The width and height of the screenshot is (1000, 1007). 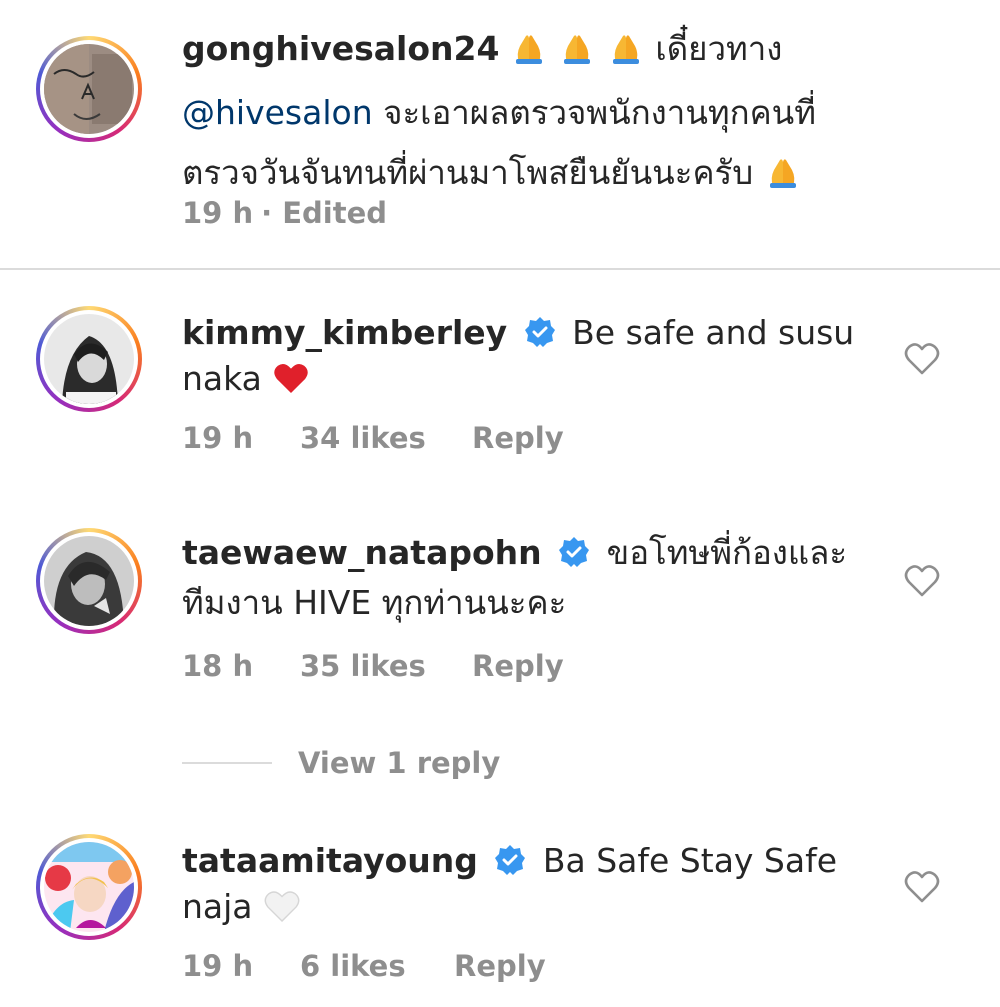 I want to click on mention-link: @hivesalon, so click(x=277, y=112).